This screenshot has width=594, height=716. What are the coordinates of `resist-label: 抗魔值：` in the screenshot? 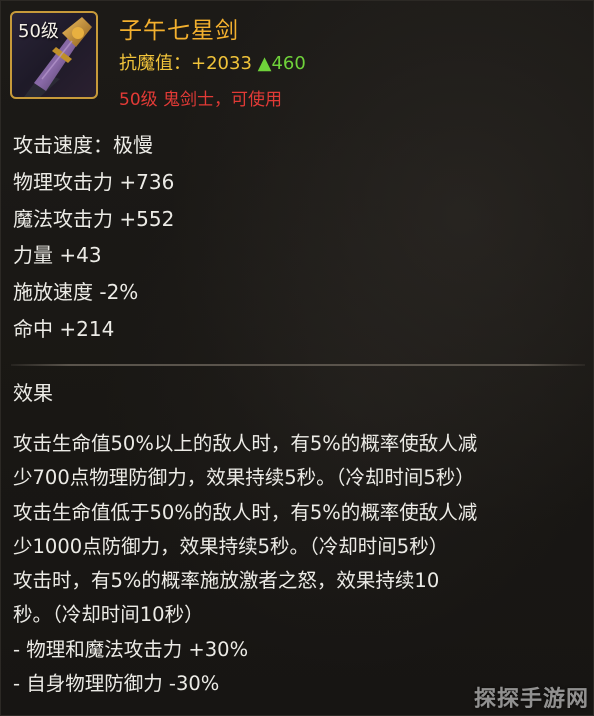 It's located at (155, 63).